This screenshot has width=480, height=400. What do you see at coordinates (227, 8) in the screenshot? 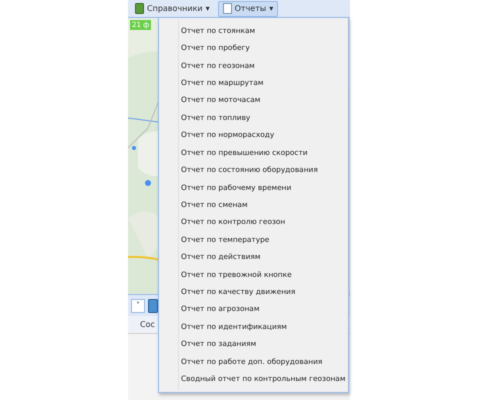
I see `document-icon` at bounding box center [227, 8].